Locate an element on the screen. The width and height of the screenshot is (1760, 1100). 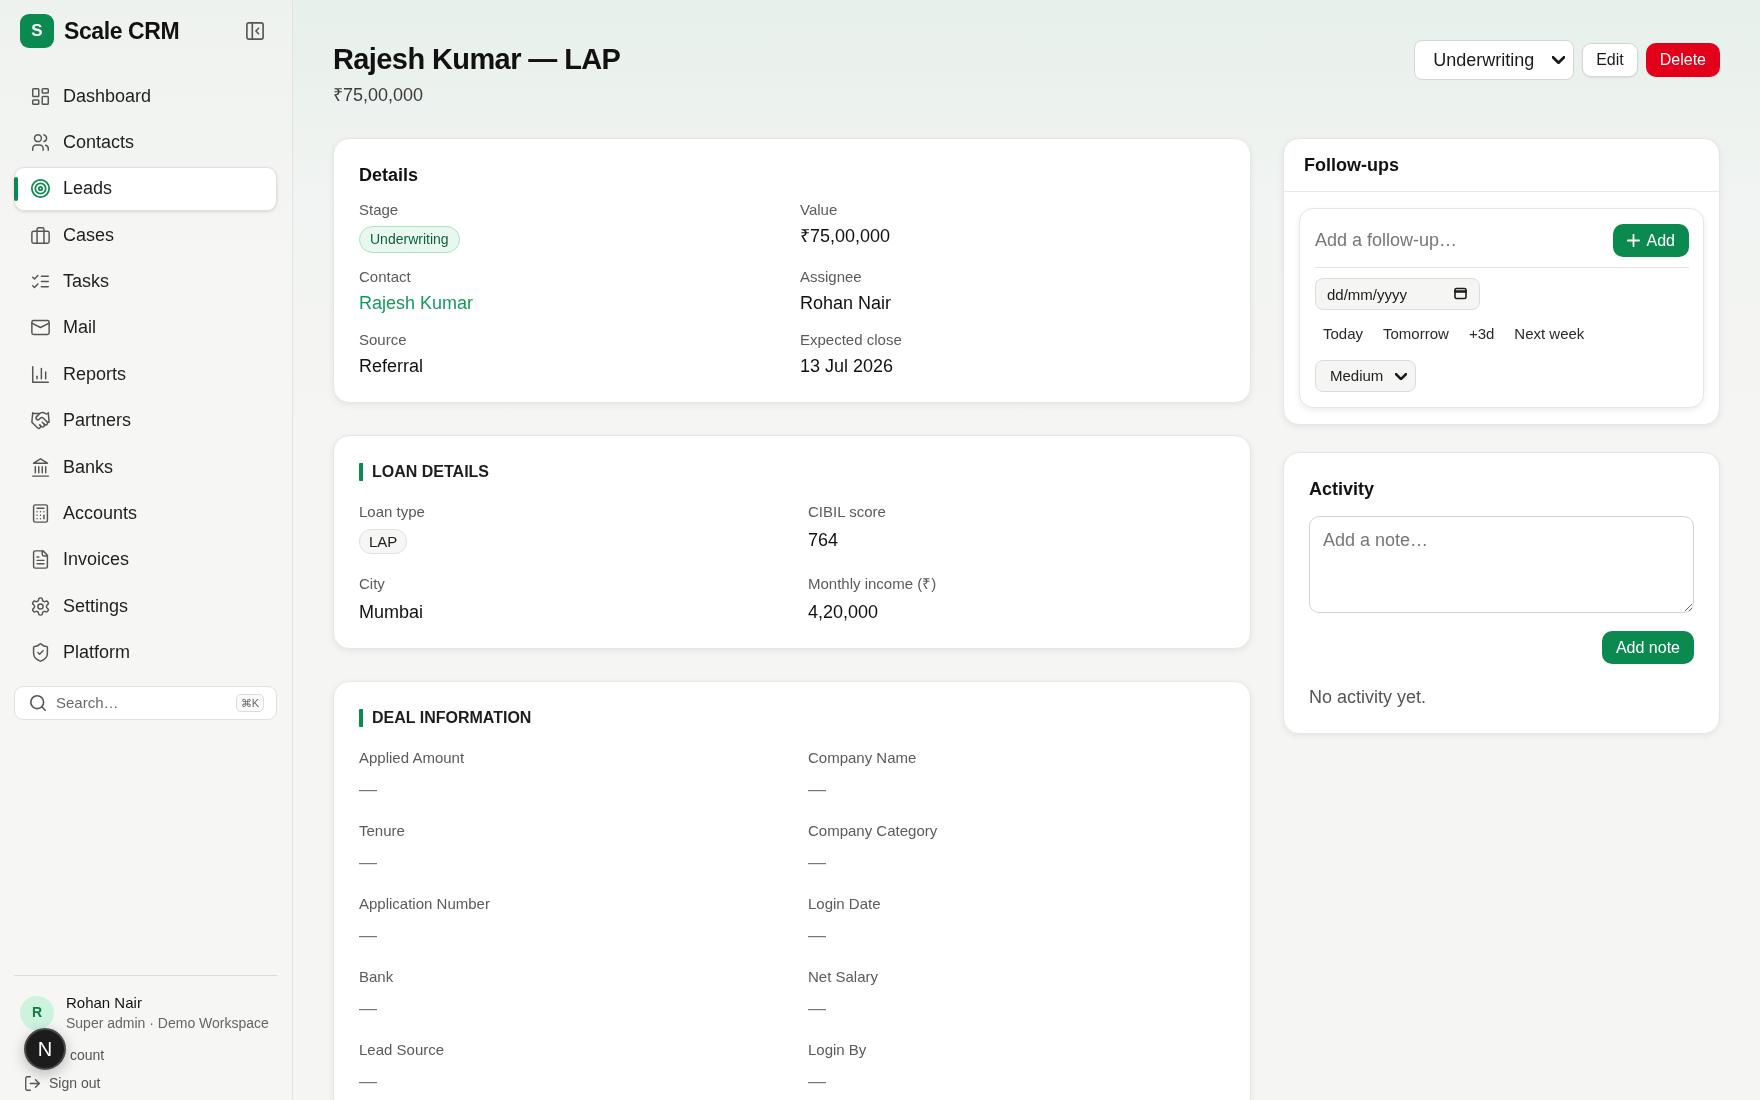
priority-select: Medium is located at coordinates (1365, 376).